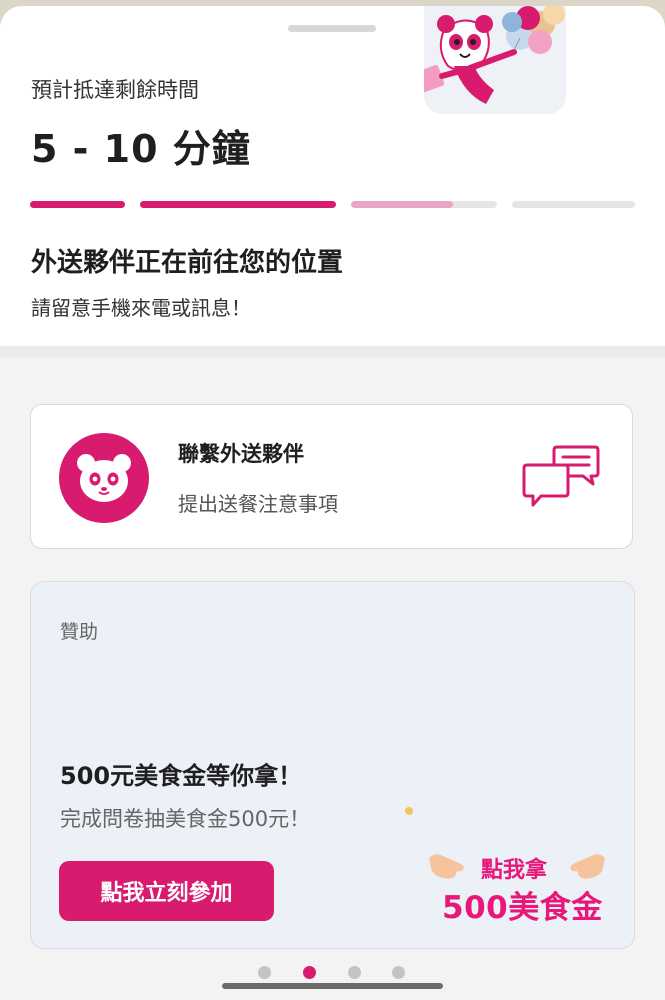 The image size is (665, 1000). What do you see at coordinates (446, 866) in the screenshot?
I see `pointing-hand-icon` at bounding box center [446, 866].